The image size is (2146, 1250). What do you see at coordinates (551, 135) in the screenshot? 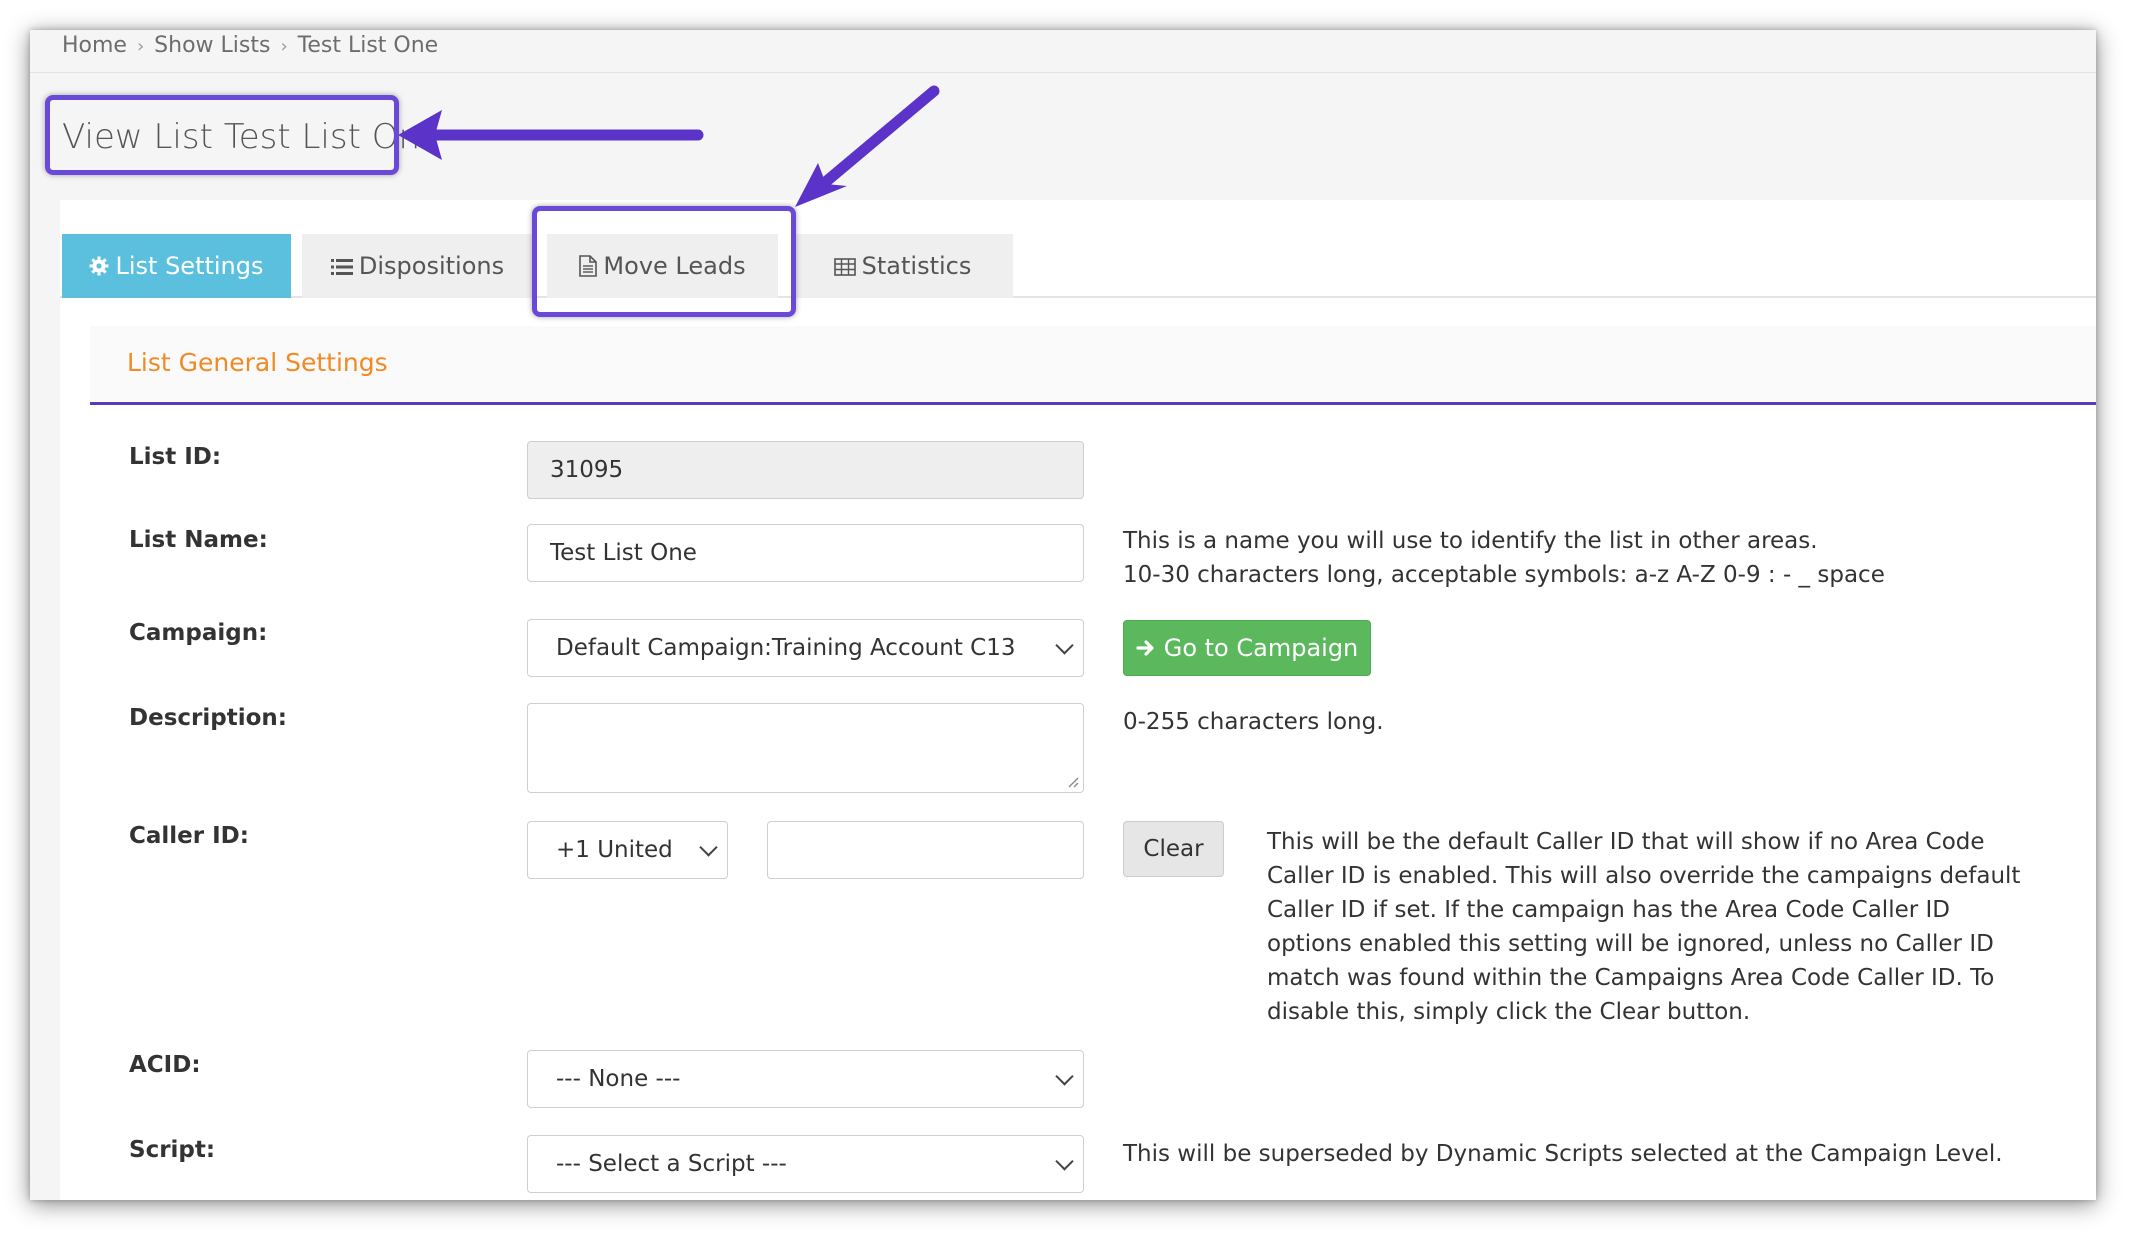
I see `arrow-to-title-icon` at bounding box center [551, 135].